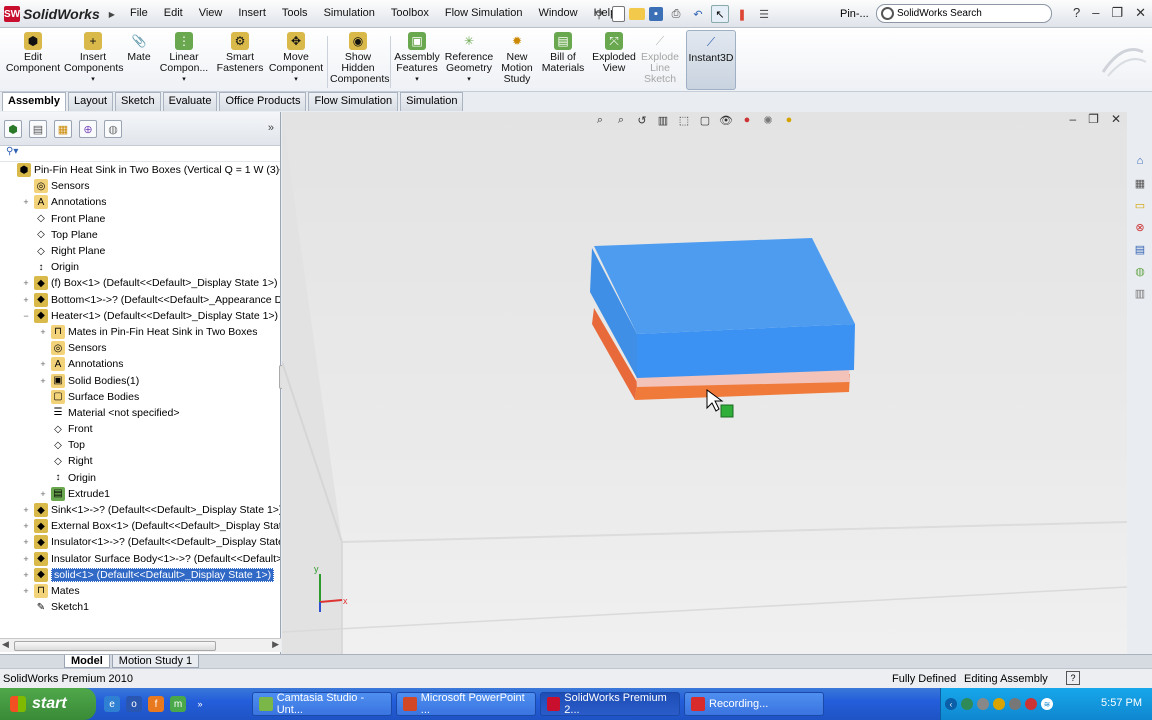 The height and width of the screenshot is (720, 1152). Describe the element at coordinates (140, 186) in the screenshot. I see `tree-item: ◎ Sensors` at that location.